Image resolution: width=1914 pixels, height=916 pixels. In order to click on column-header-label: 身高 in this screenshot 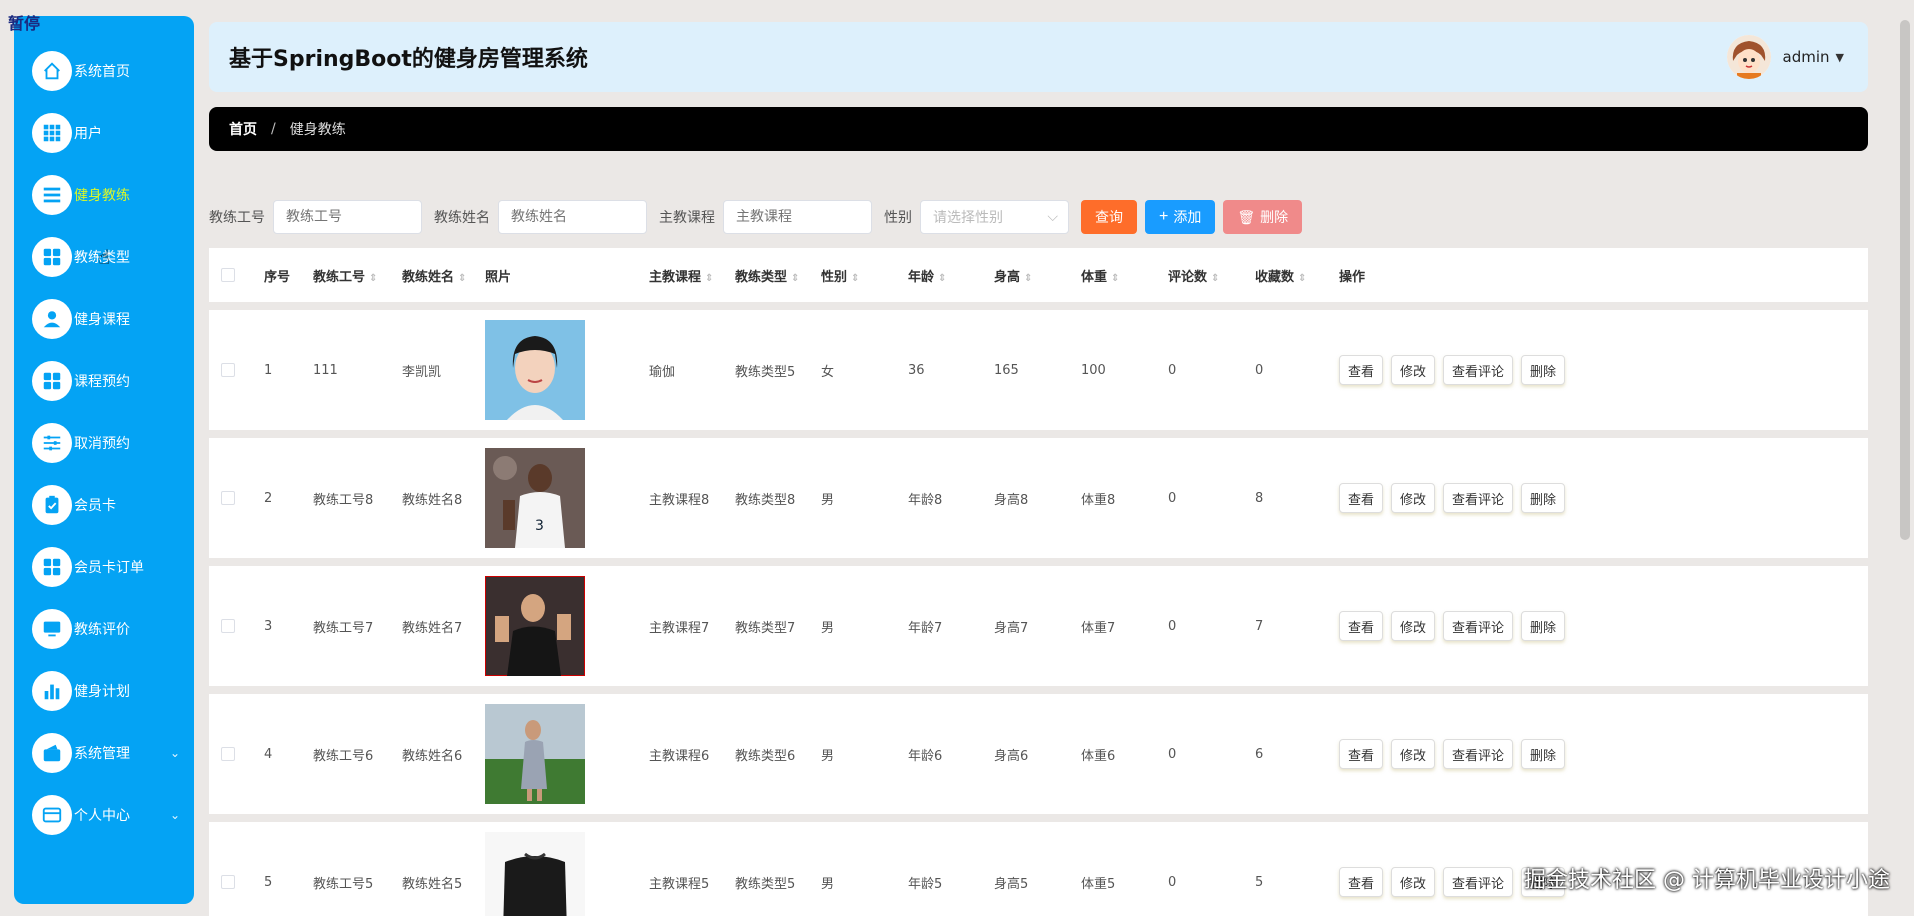, I will do `click(1007, 277)`.